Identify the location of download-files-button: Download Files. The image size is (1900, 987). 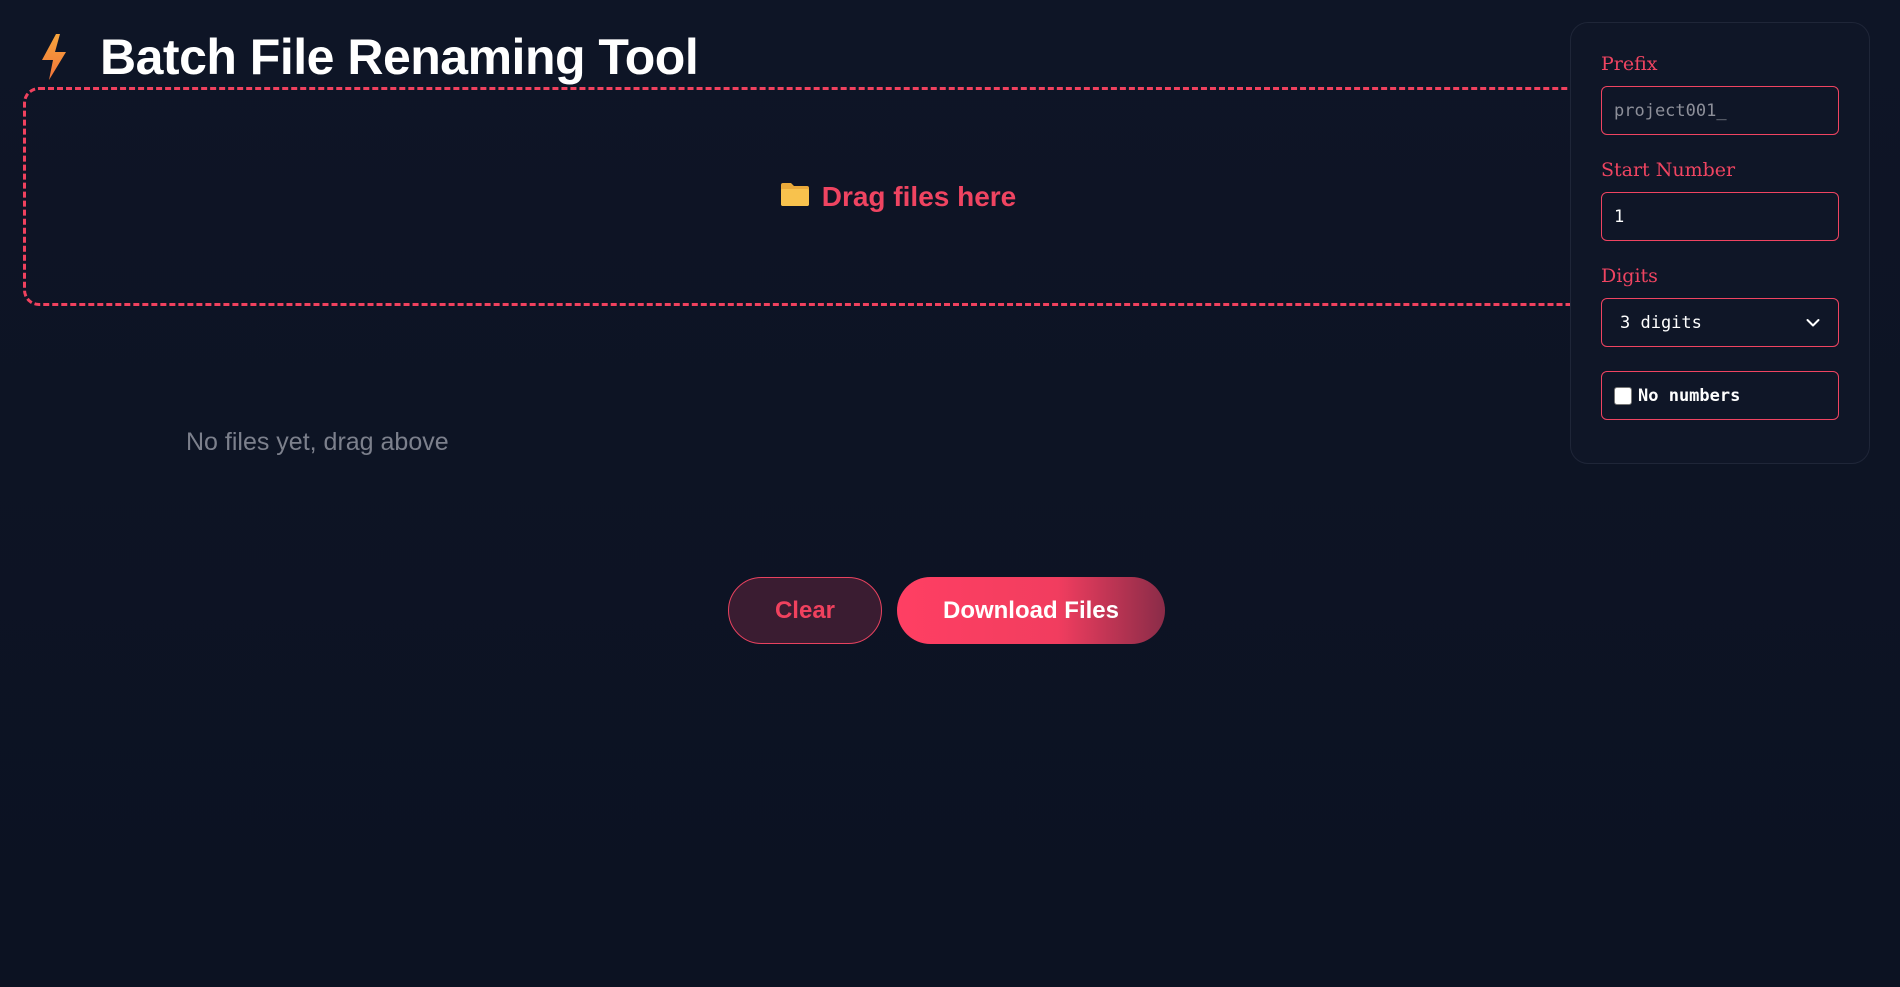
(1031, 610).